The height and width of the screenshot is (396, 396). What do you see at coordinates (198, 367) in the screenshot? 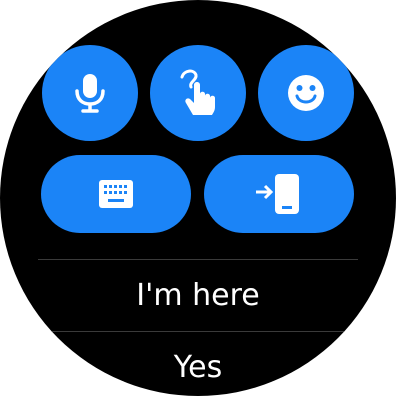
I see `quick-reply-yes: Yes` at bounding box center [198, 367].